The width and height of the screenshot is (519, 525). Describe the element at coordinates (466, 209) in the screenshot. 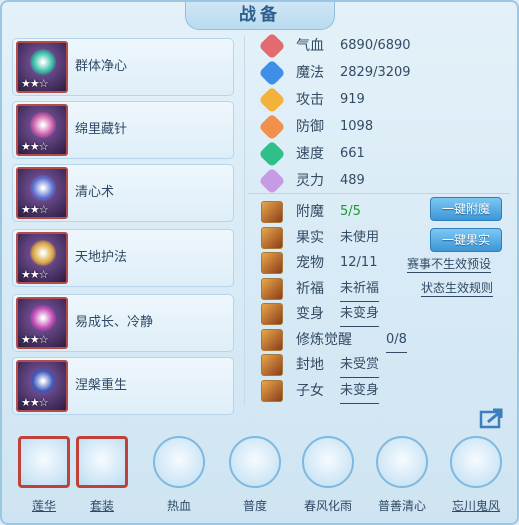

I see `one-click-enchant-button: 一键附魔` at that location.